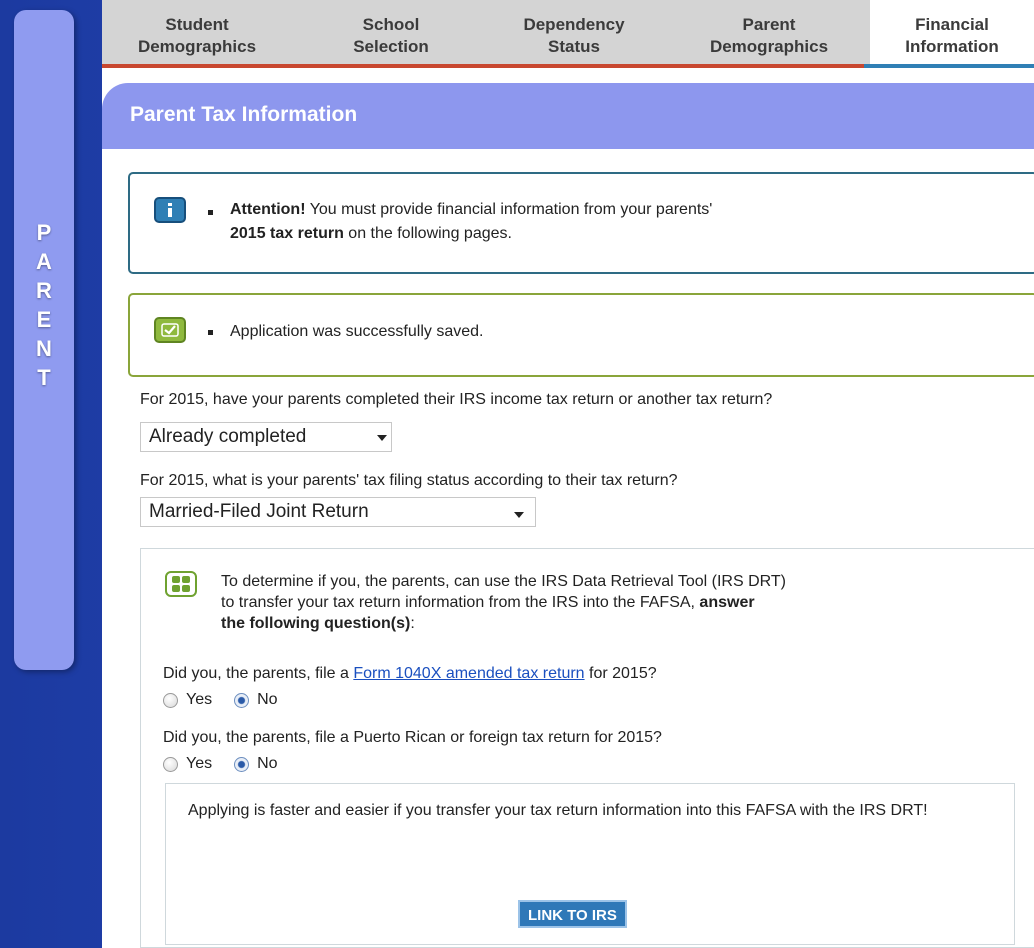 Image resolution: width=1034 pixels, height=948 pixels. What do you see at coordinates (242, 764) in the screenshot?
I see `foreign-no-radio` at bounding box center [242, 764].